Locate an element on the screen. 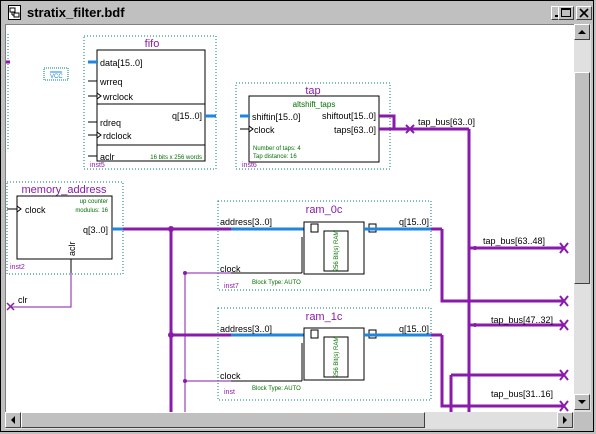 The width and height of the screenshot is (596, 434). scroll-down-button is located at coordinates (582, 402).